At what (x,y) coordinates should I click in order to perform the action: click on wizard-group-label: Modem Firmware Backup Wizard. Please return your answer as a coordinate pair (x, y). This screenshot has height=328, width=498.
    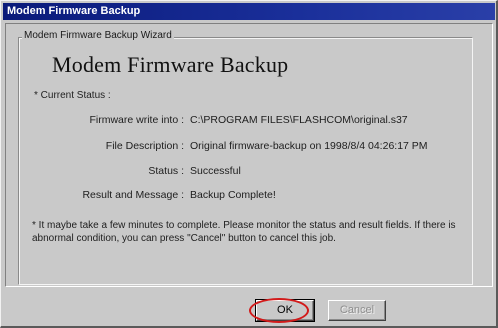
    Looking at the image, I should click on (98, 35).